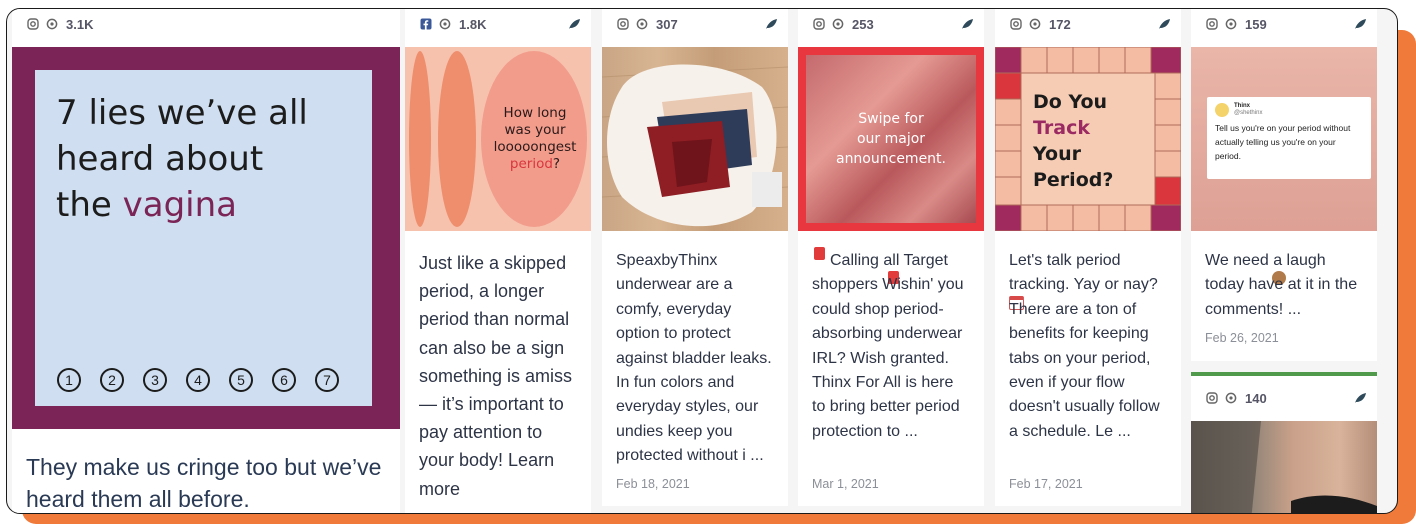  I want to click on image-title-line: 7 lies we’ve all, so click(182, 113).